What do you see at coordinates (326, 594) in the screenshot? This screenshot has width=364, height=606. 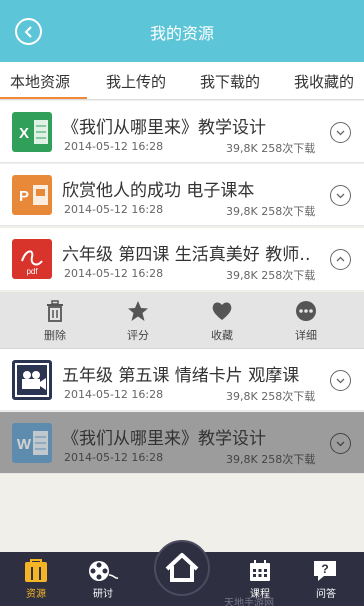 I see `nav-qa-label: 问答` at bounding box center [326, 594].